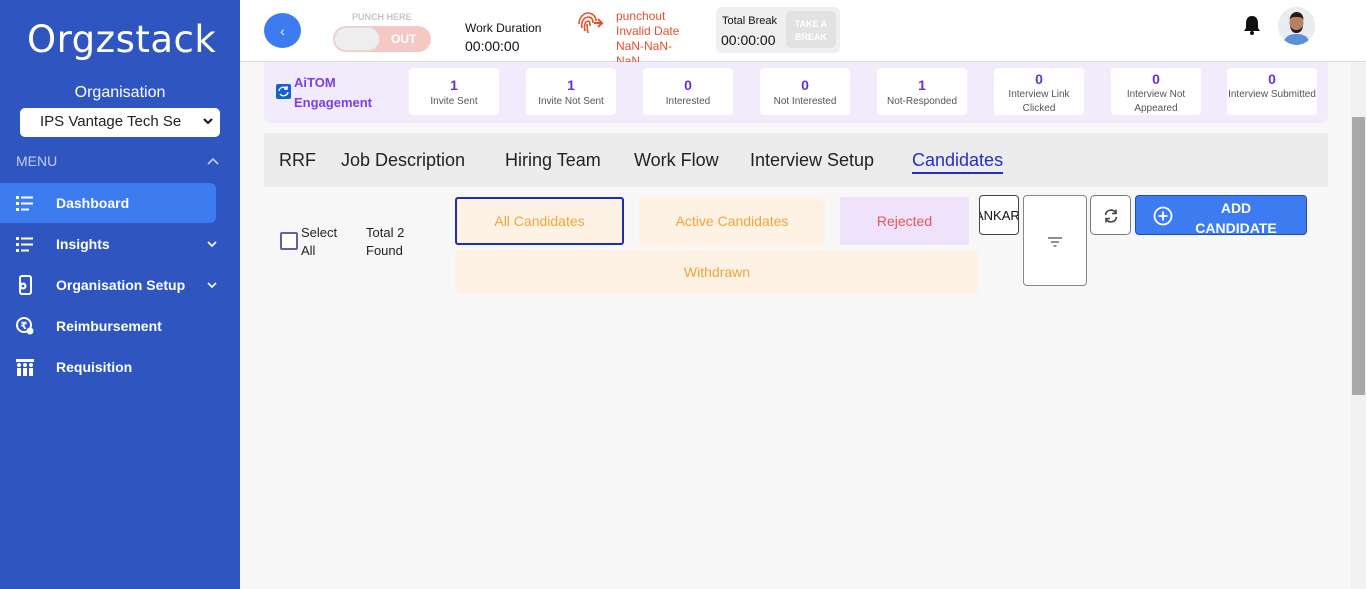  What do you see at coordinates (812, 160) in the screenshot?
I see `tab-interview-setup: Interview Setup` at bounding box center [812, 160].